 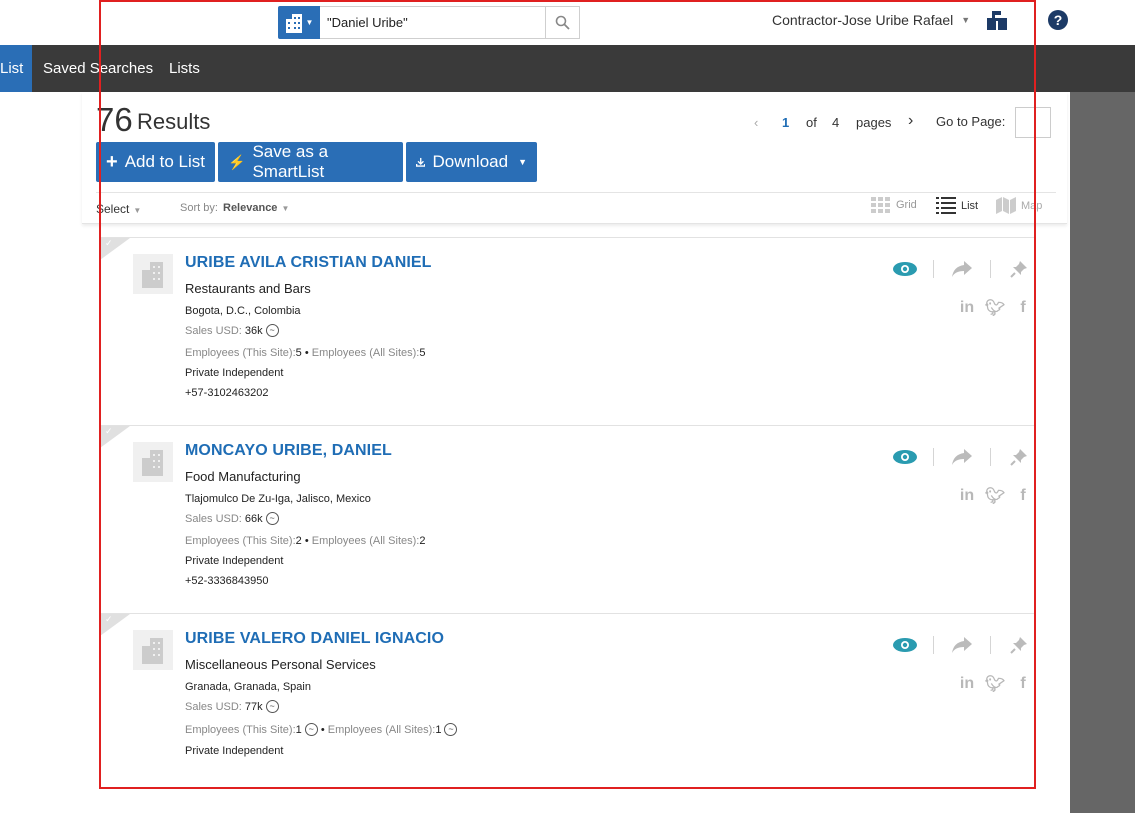 I want to click on view-list-label: List, so click(x=970, y=205).